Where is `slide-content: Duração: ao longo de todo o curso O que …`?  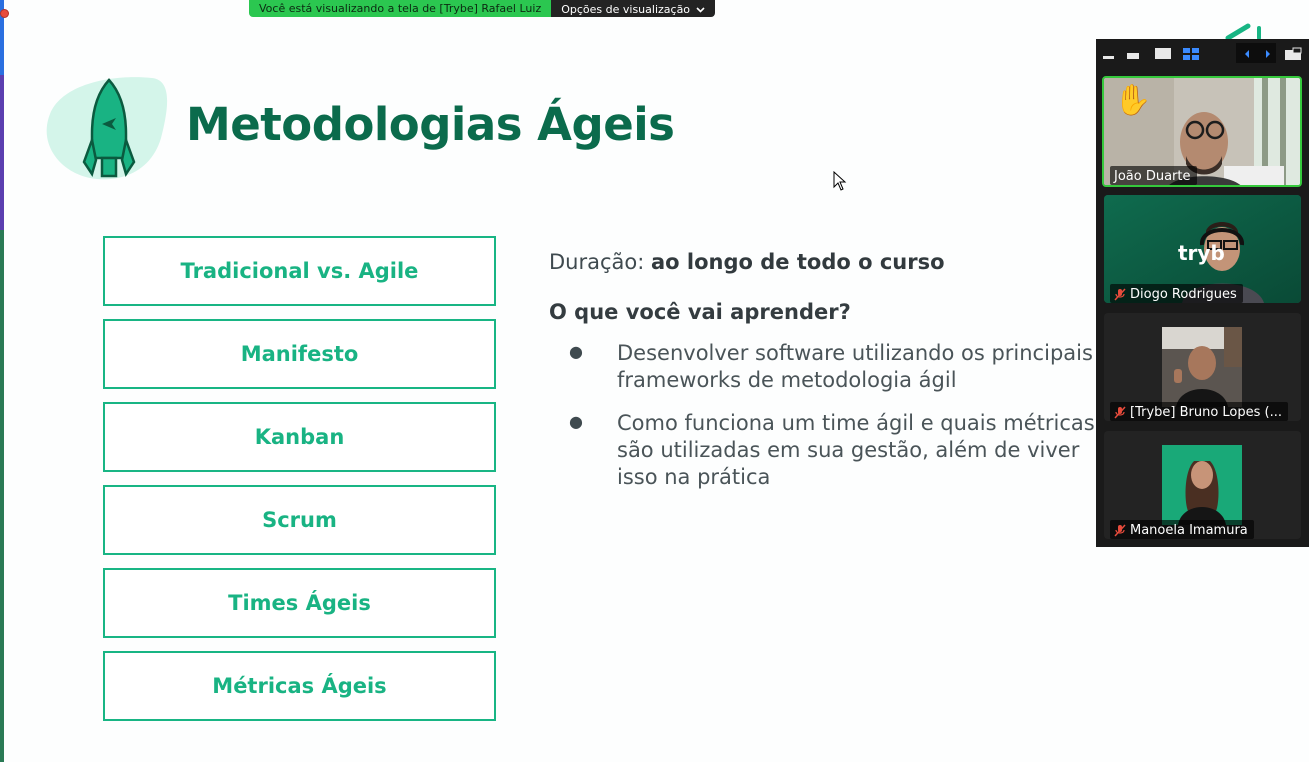
slide-content: Duração: ao longo de todo o curso O que … is located at coordinates (829, 378).